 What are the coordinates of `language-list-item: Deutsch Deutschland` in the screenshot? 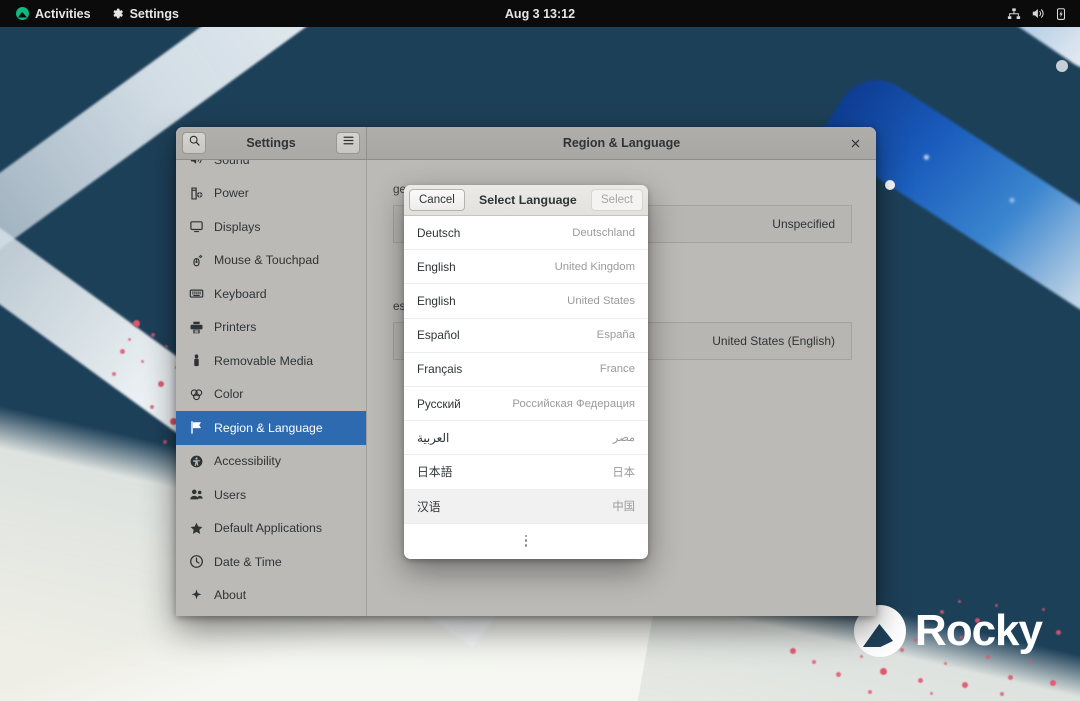 It's located at (526, 233).